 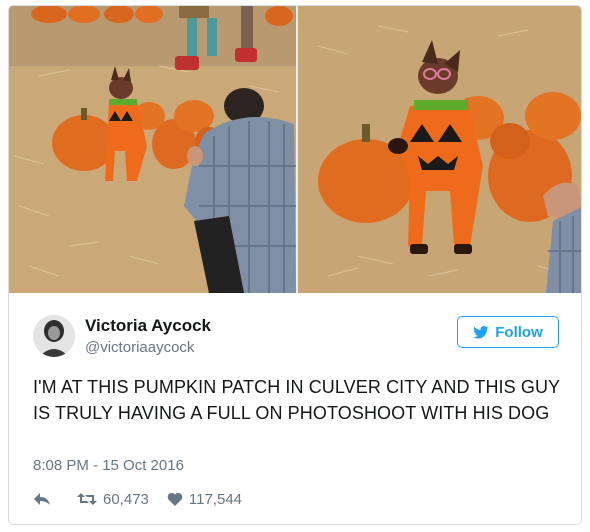 I want to click on tweet-timestamp: 8:08 PM - 15 Oct 2016, so click(x=108, y=465).